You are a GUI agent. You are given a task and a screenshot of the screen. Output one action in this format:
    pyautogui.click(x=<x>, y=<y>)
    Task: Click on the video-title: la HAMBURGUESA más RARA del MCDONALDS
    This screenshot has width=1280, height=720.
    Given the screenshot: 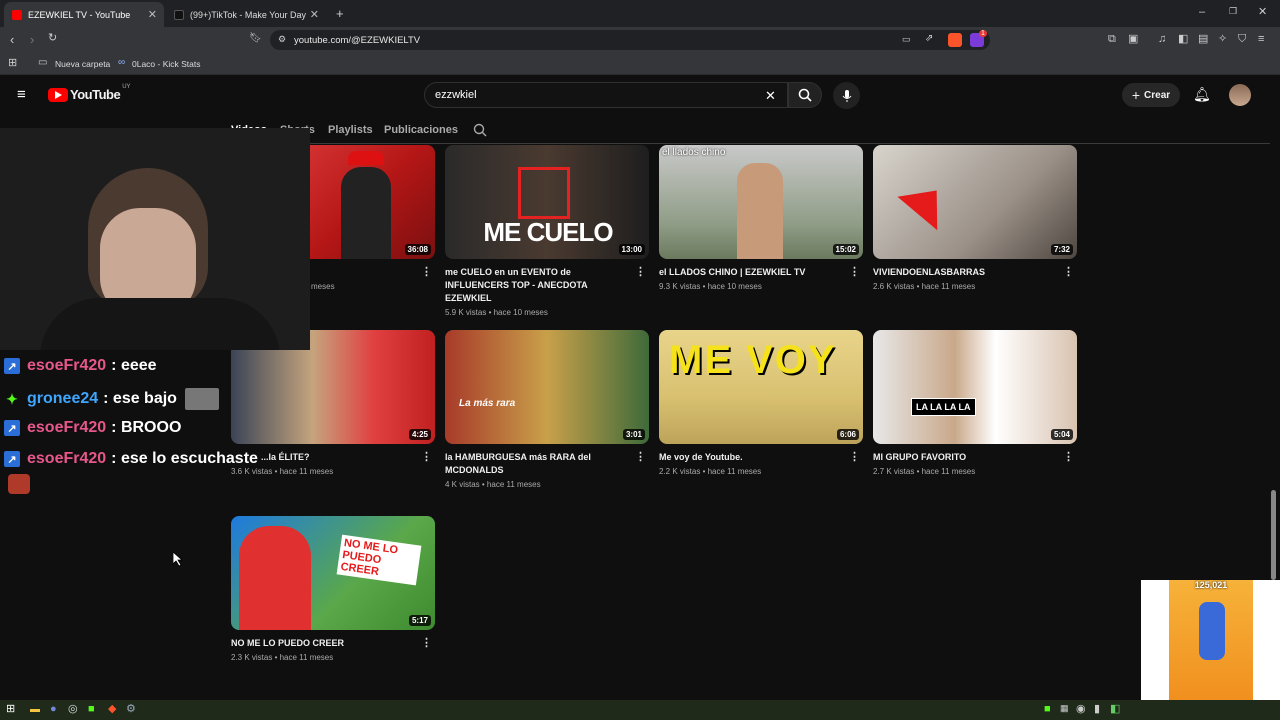 What is the action you would take?
    pyautogui.click(x=538, y=464)
    